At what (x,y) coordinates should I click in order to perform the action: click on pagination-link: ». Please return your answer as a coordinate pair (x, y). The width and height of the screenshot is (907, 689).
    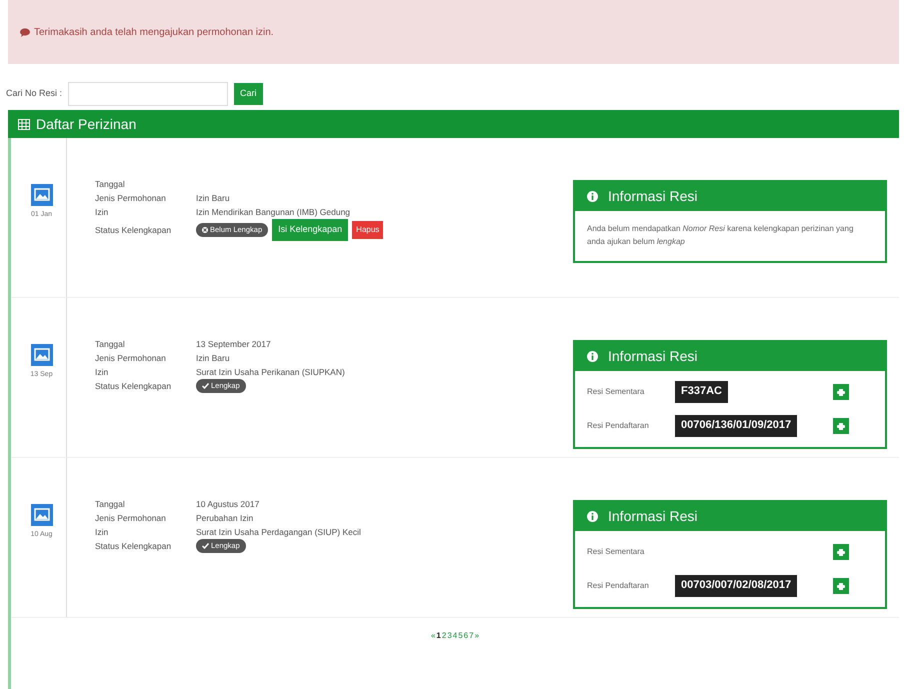
    Looking at the image, I should click on (477, 636).